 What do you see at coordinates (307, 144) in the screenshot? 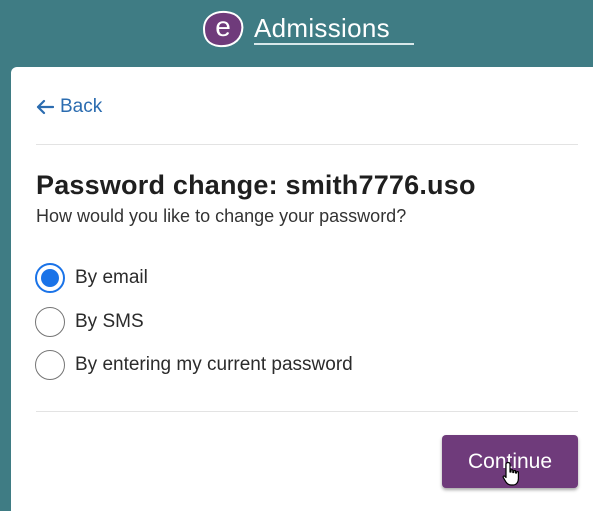
I see `top-divider` at bounding box center [307, 144].